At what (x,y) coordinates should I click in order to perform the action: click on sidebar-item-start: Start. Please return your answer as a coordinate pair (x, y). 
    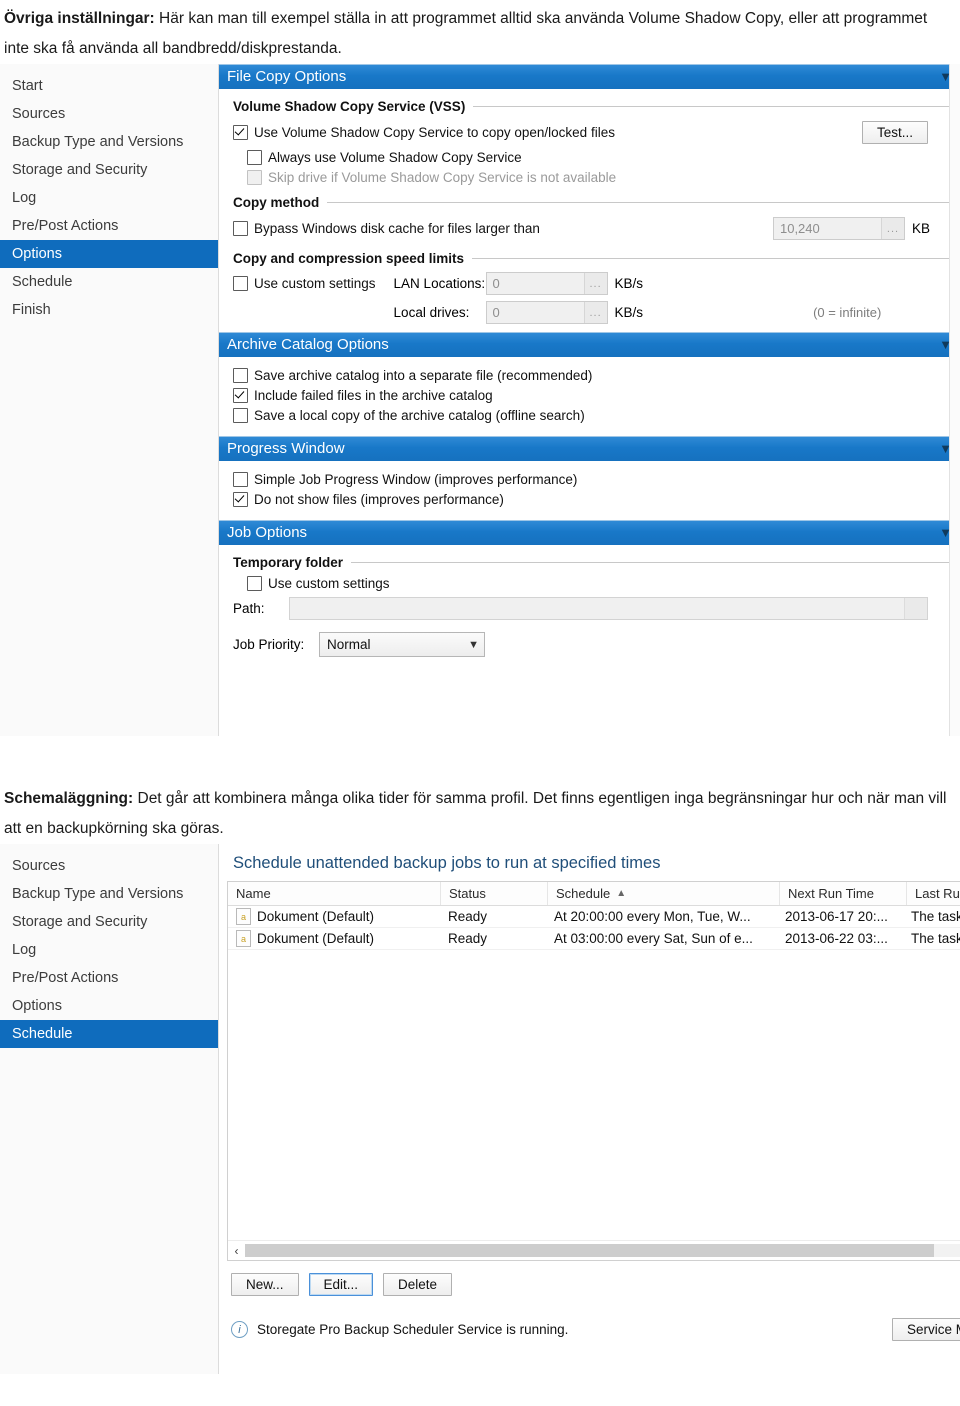
    Looking at the image, I should click on (109, 86).